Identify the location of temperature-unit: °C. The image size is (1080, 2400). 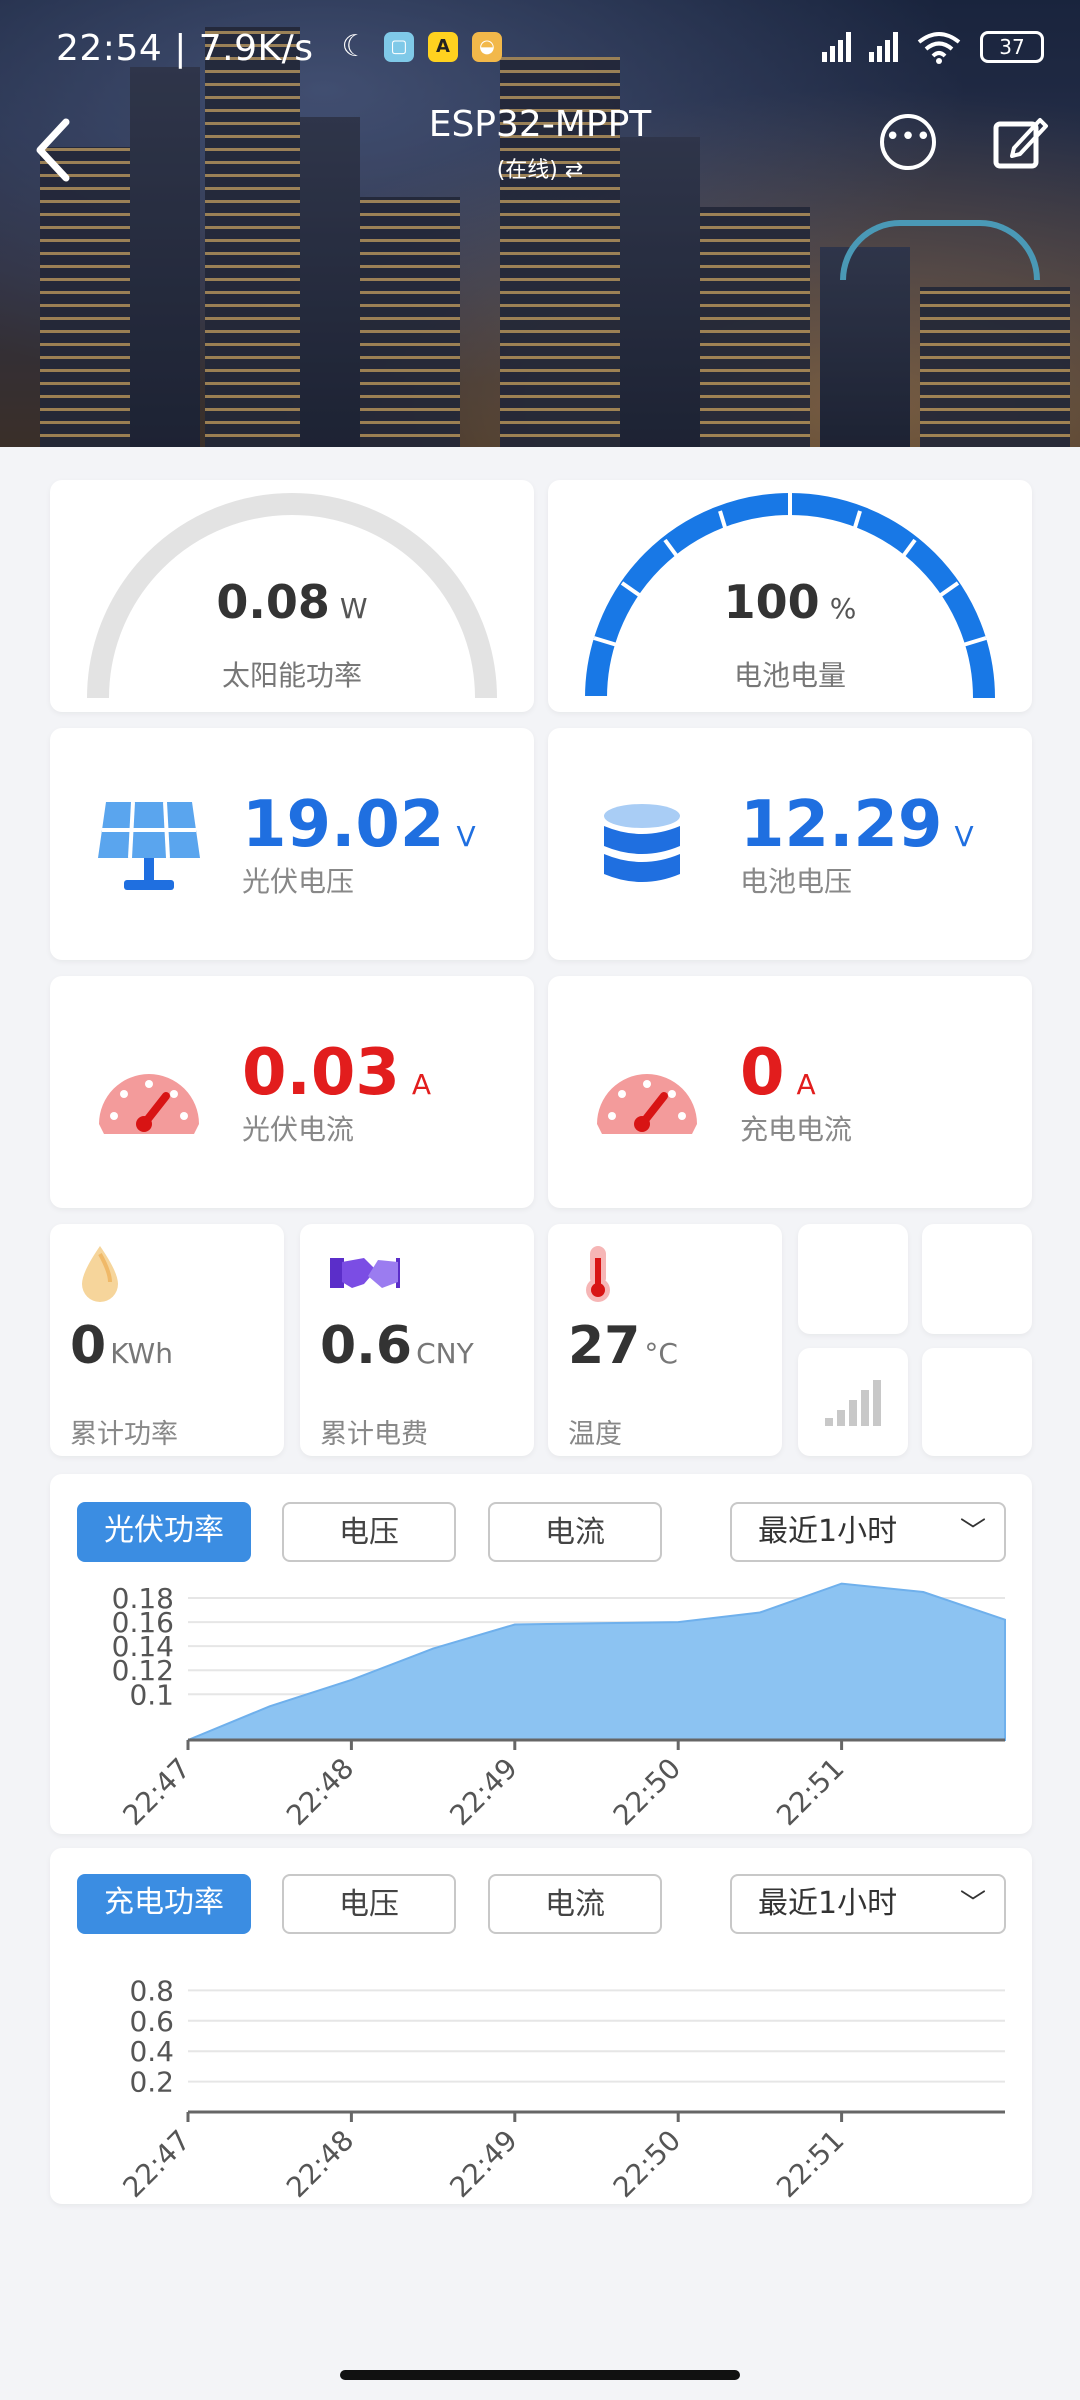
(661, 1353).